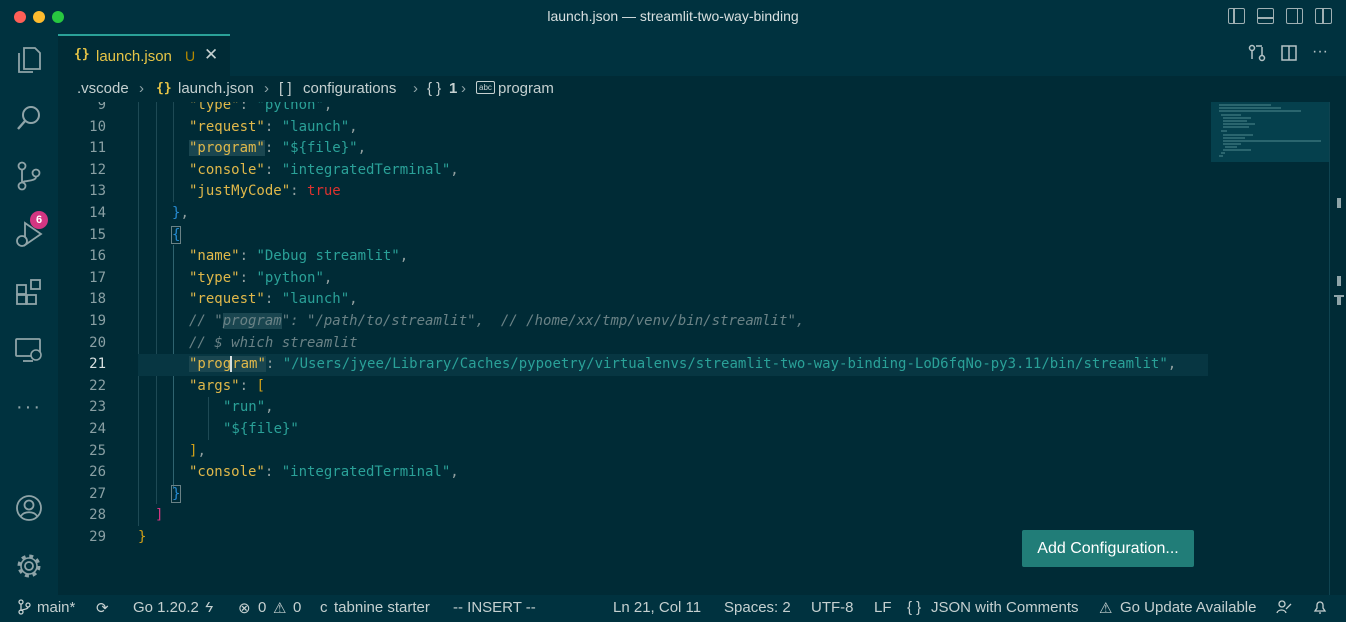 This screenshot has height=622, width=1346. I want to click on breadcrumb-configurations: configurations, so click(349, 88).